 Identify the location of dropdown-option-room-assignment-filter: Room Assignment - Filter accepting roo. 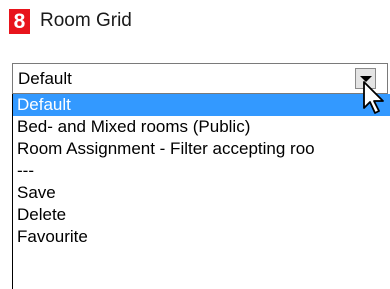
(201, 149).